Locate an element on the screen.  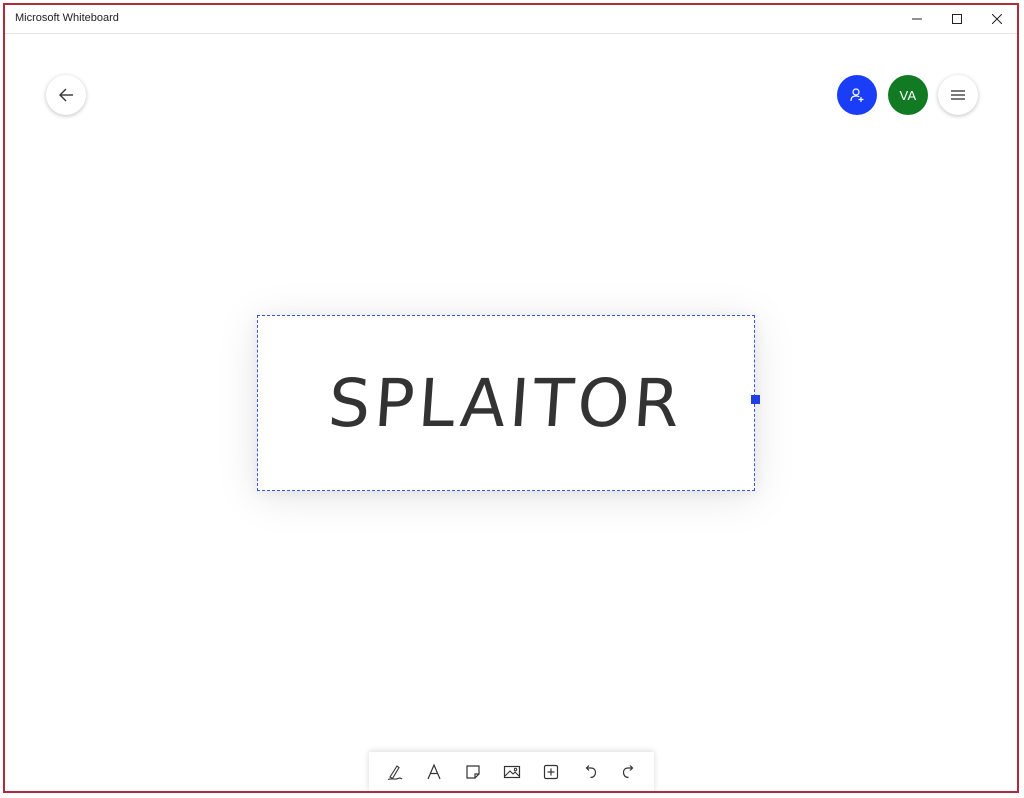
add-tool-button is located at coordinates (551, 772).